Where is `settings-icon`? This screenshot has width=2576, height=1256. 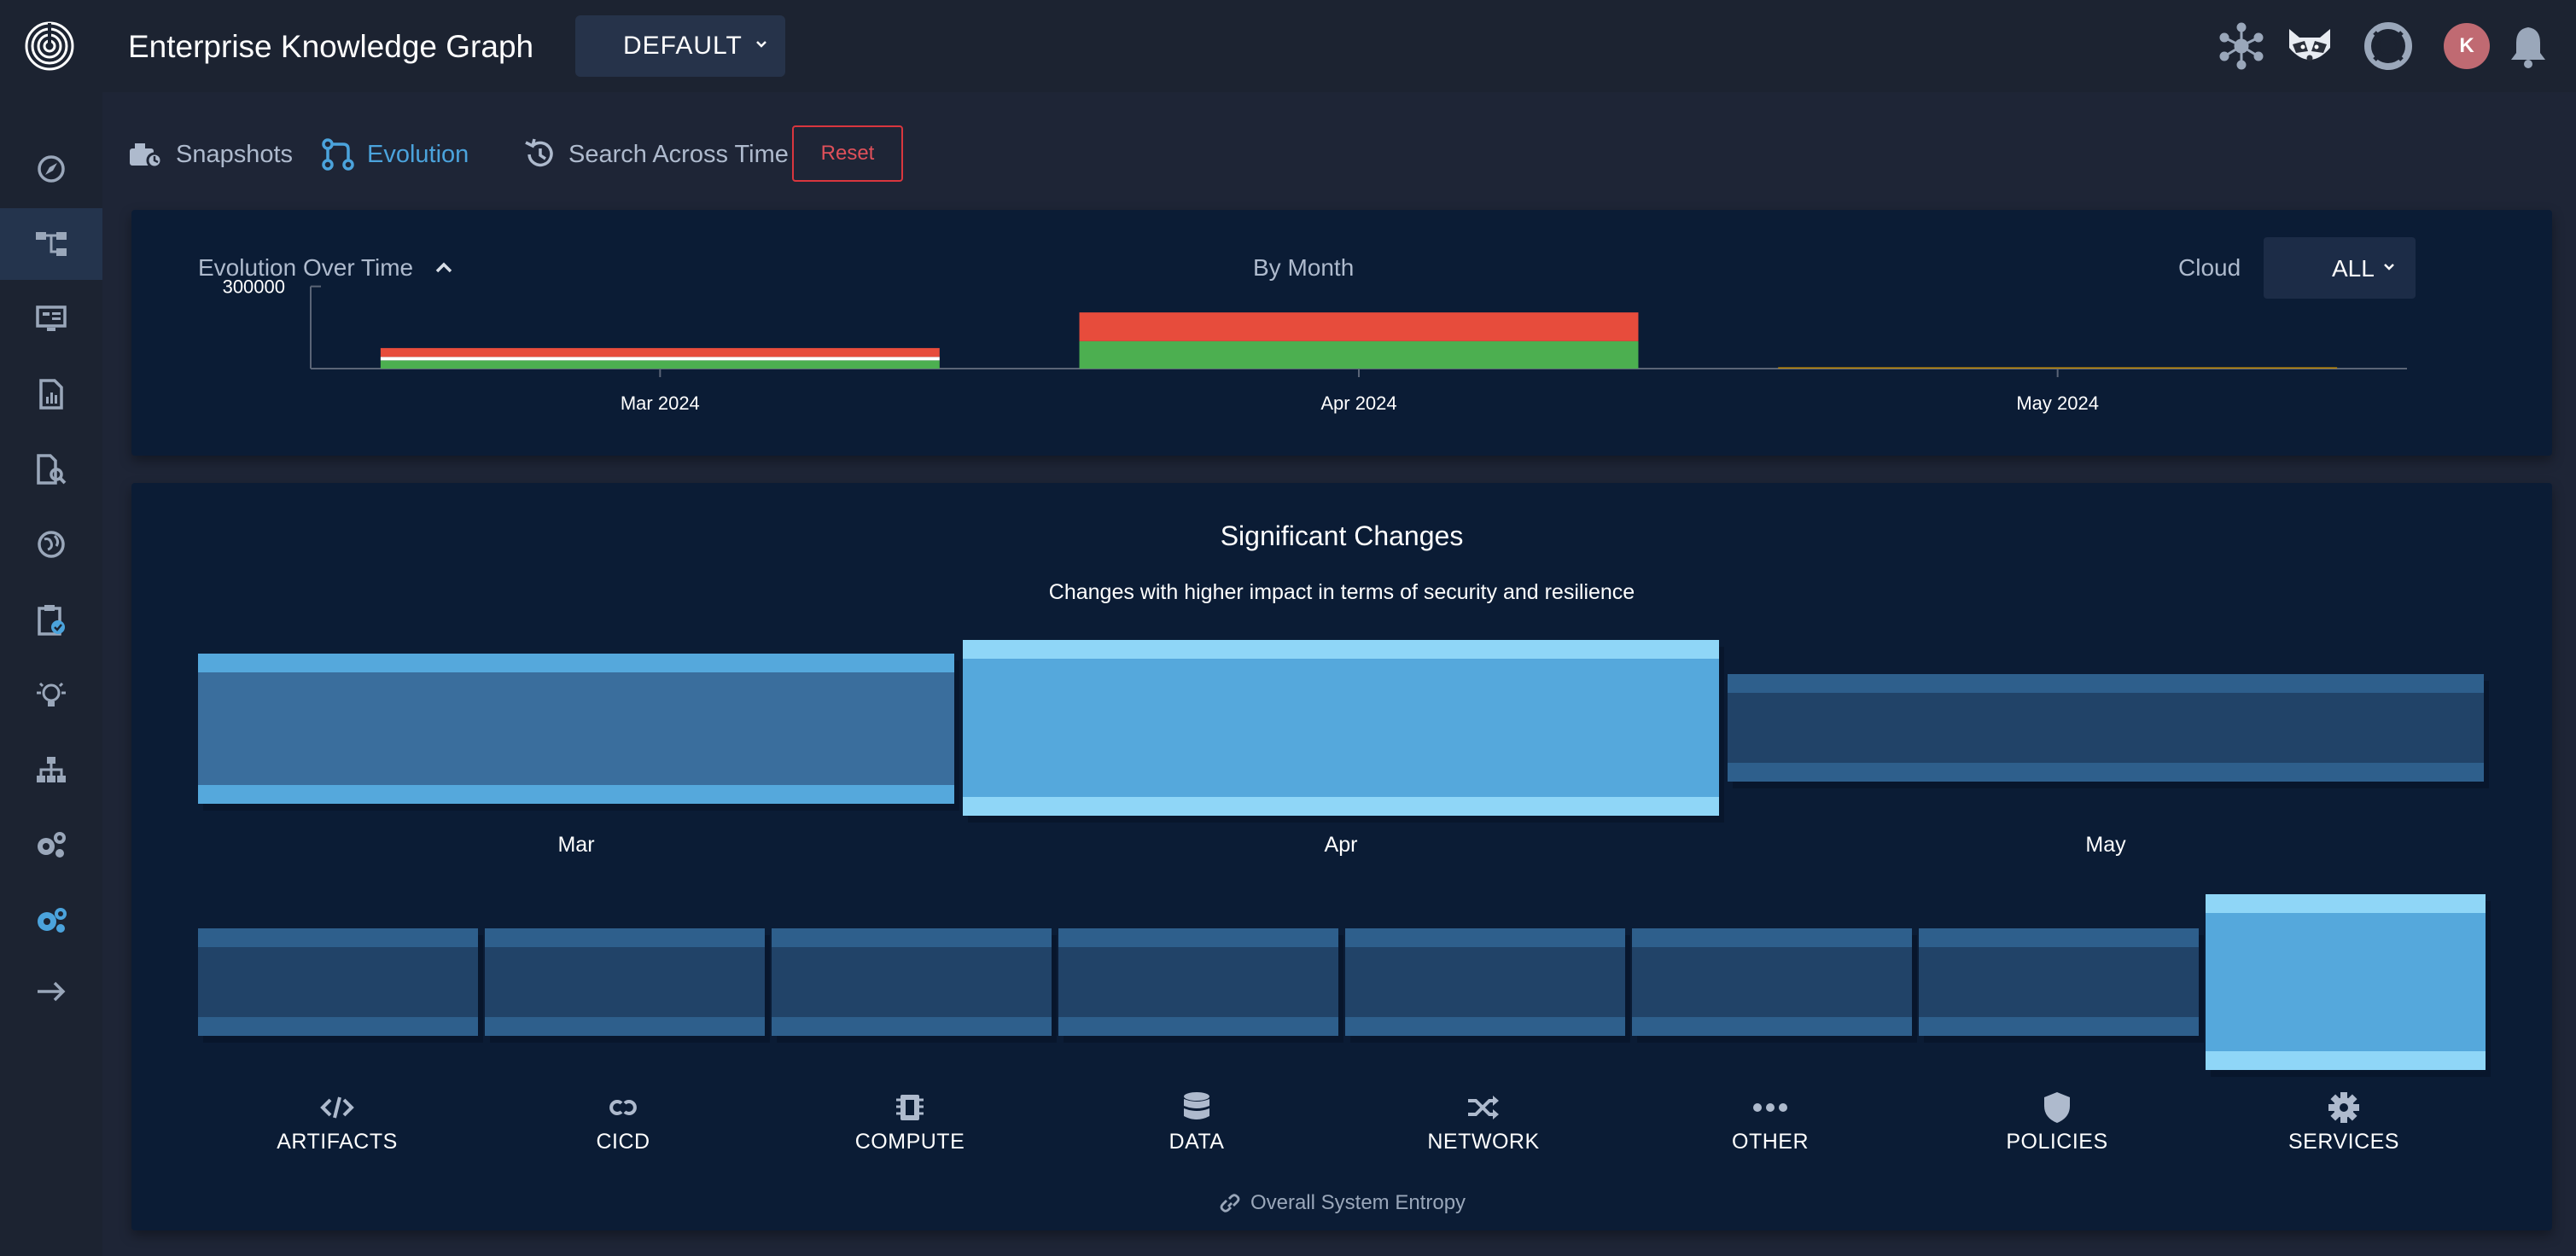
settings-icon is located at coordinates (52, 920).